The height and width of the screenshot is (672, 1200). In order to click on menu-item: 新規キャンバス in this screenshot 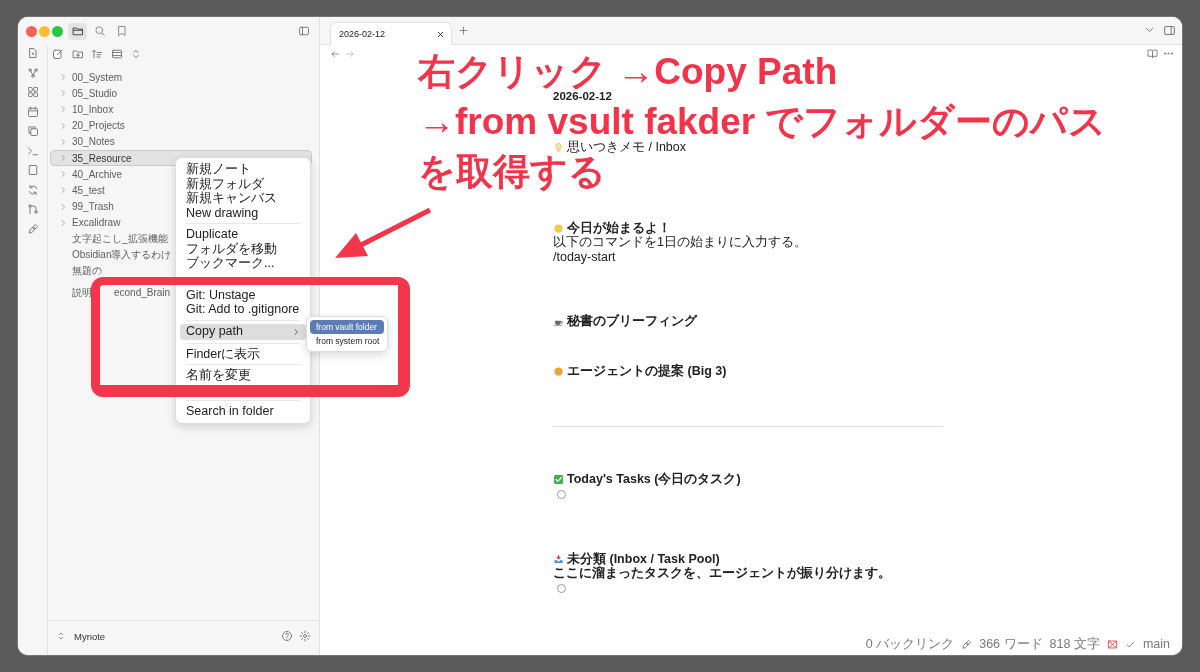, I will do `click(243, 198)`.